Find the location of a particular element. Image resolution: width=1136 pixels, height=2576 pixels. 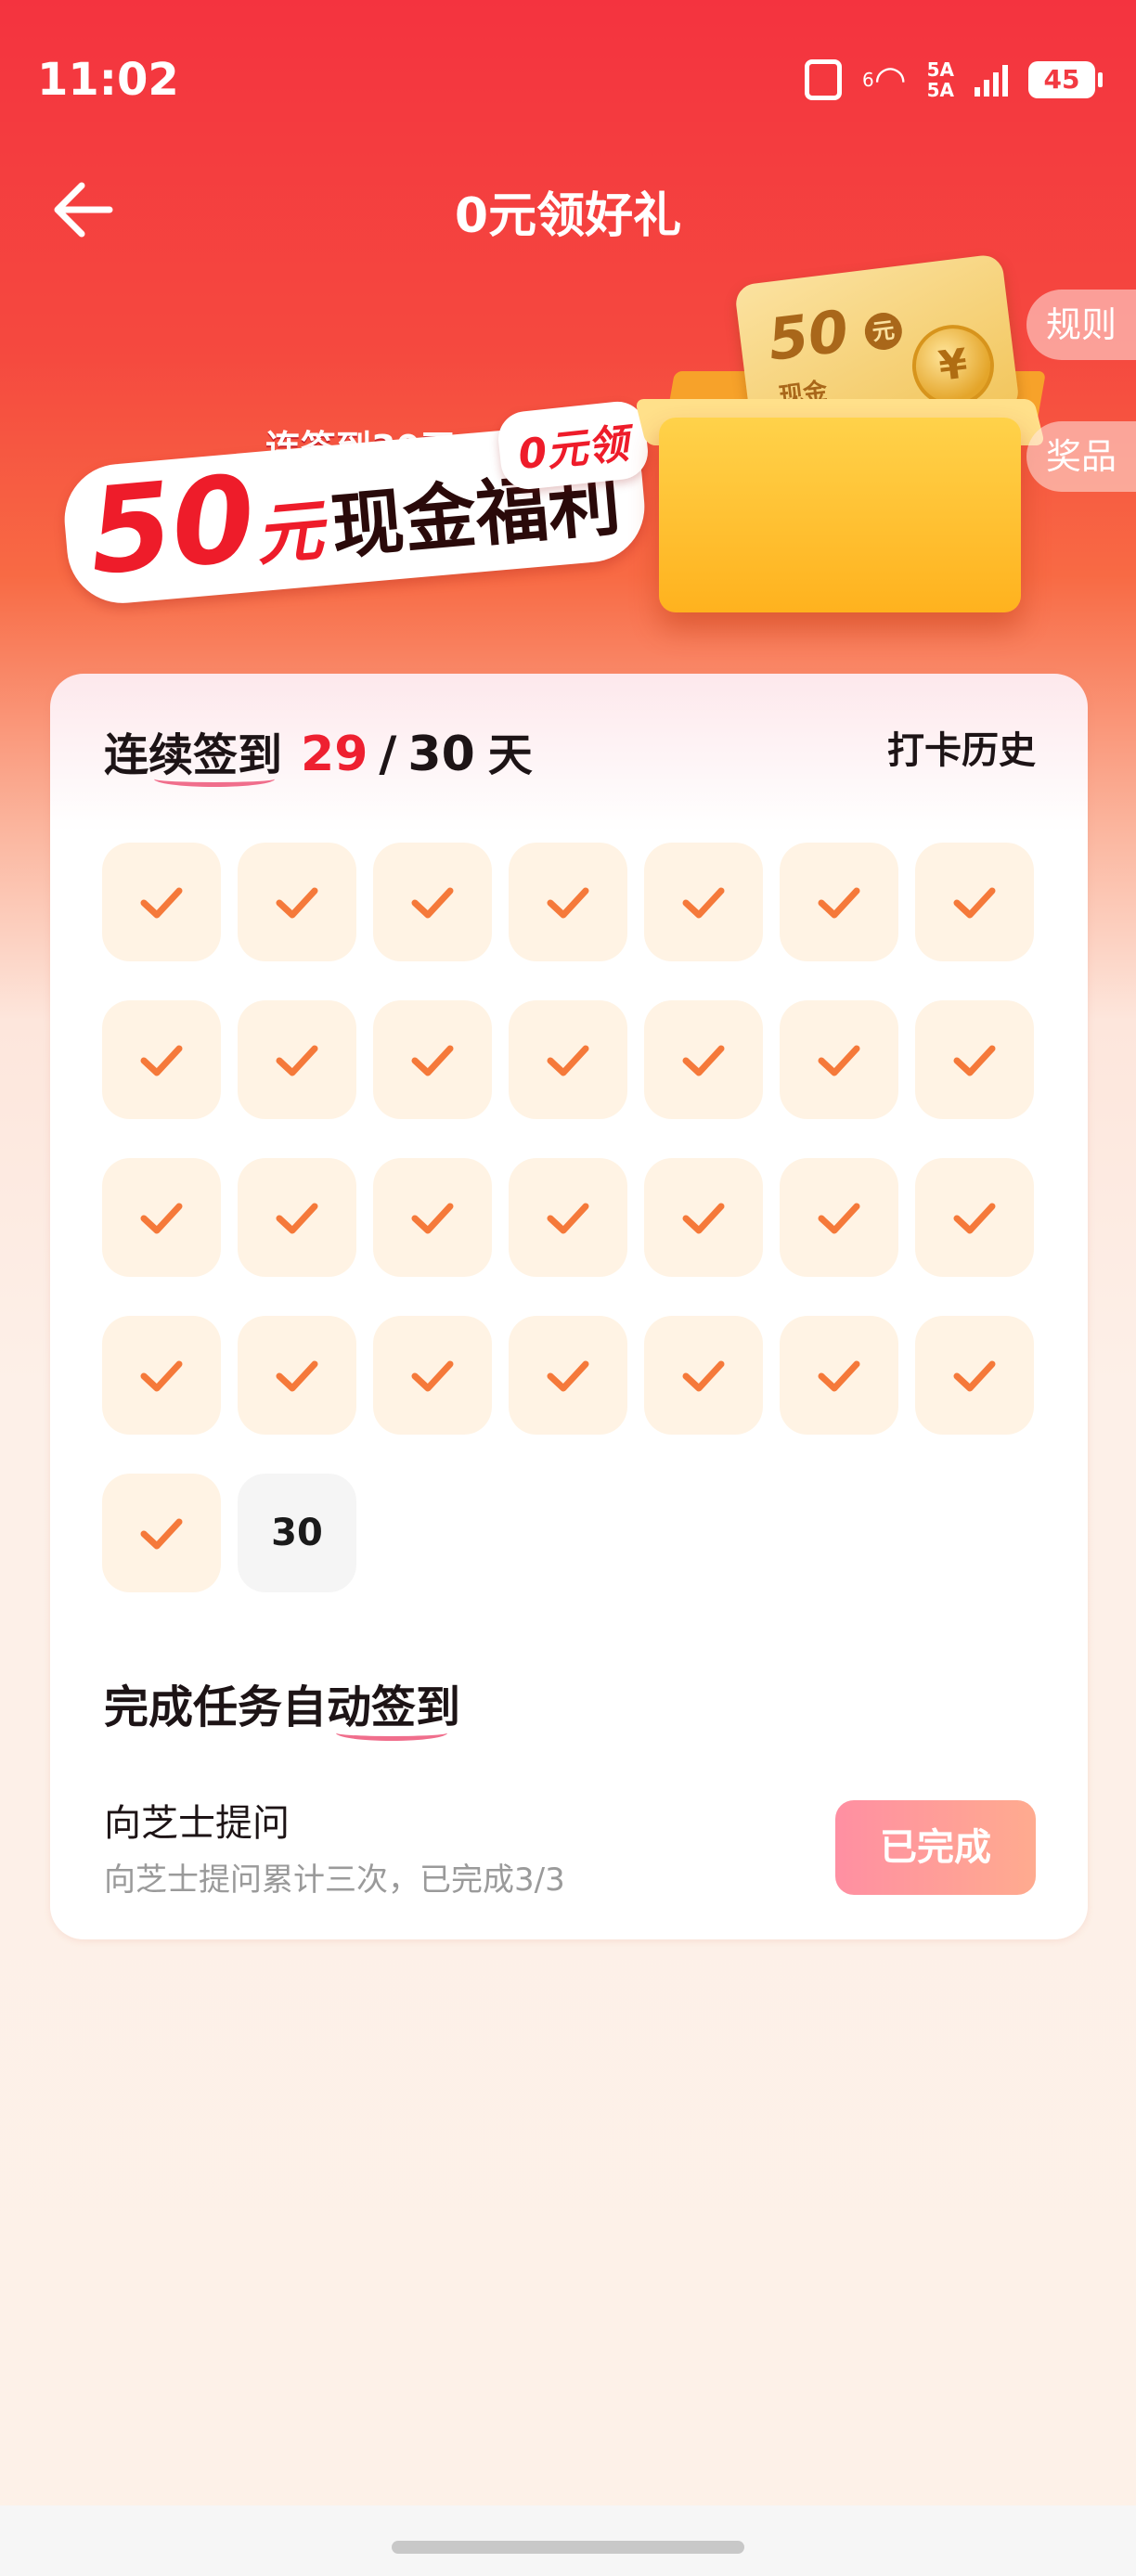

battery-icon: 45 is located at coordinates (1065, 79).